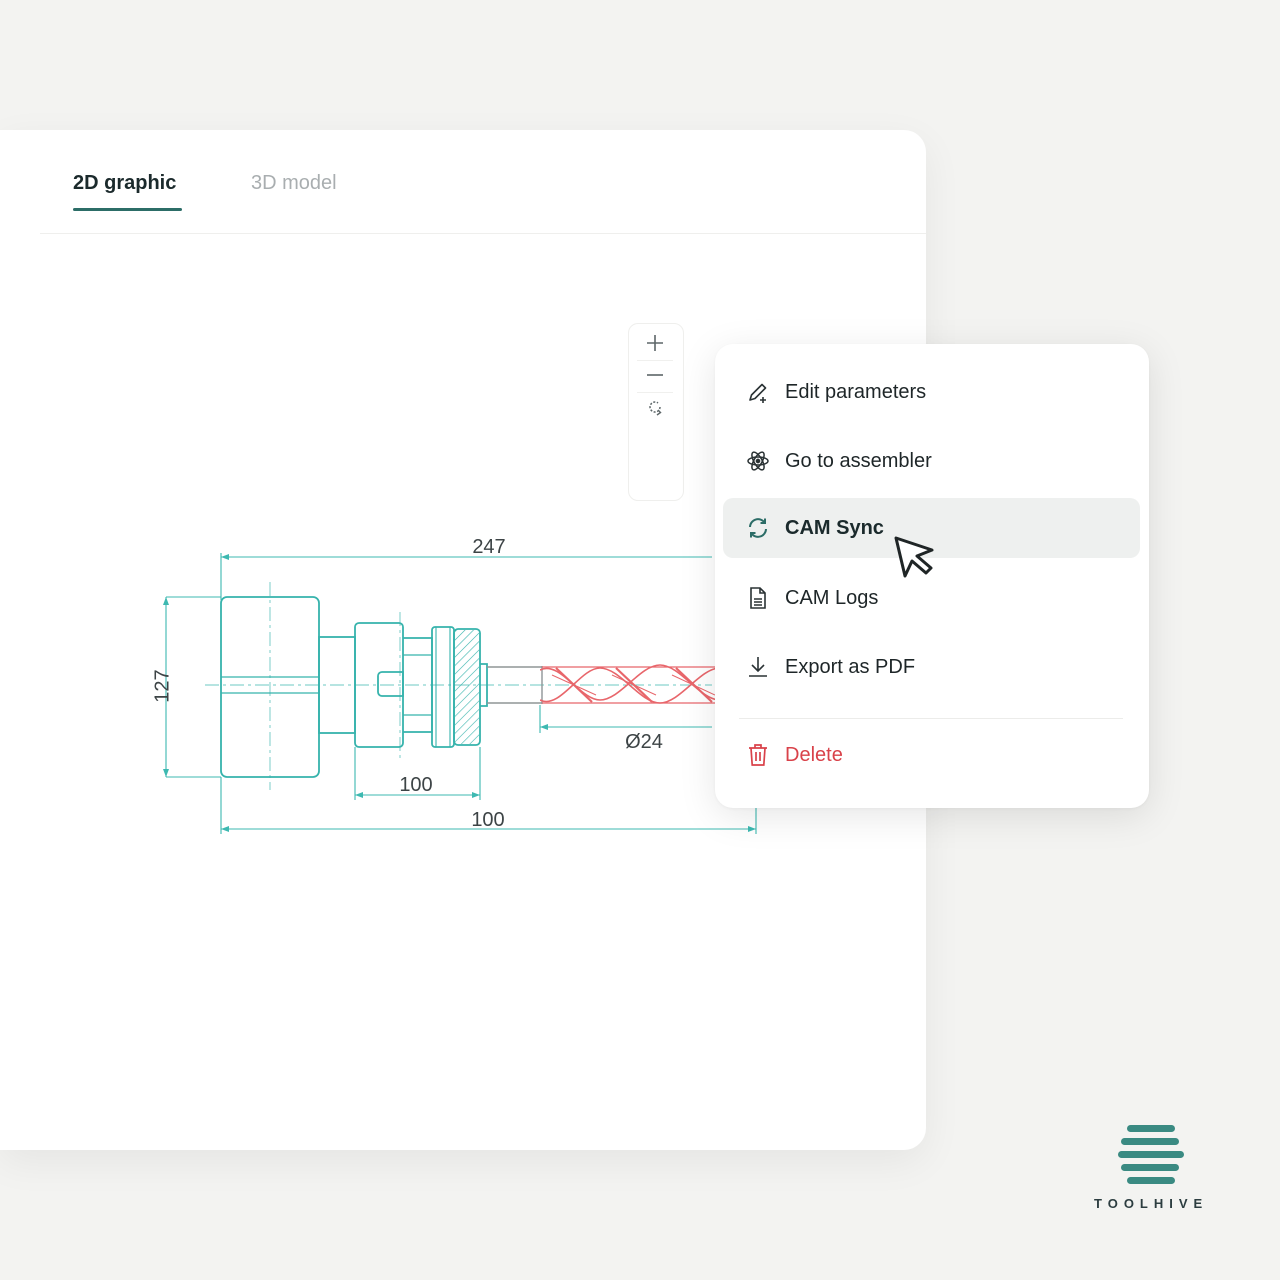  Describe the element at coordinates (162, 685) in the screenshot. I see `dimension-height: 127` at that location.